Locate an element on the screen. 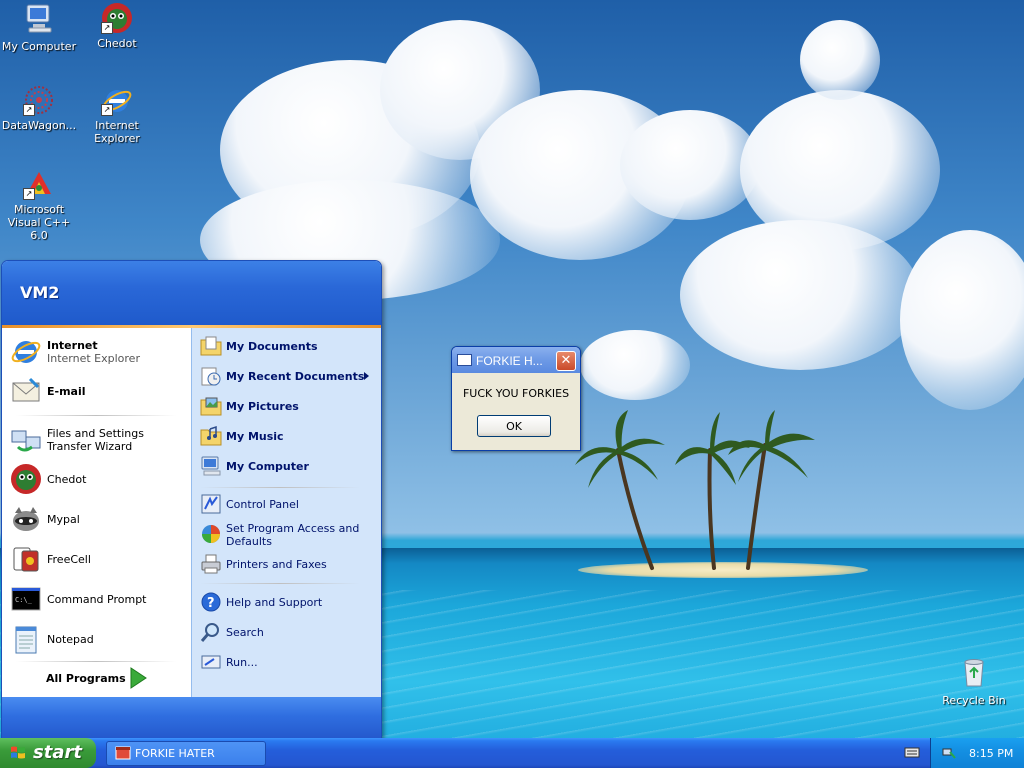 This screenshot has height=768, width=1024. menu-item-title: Chedot is located at coordinates (67, 479).